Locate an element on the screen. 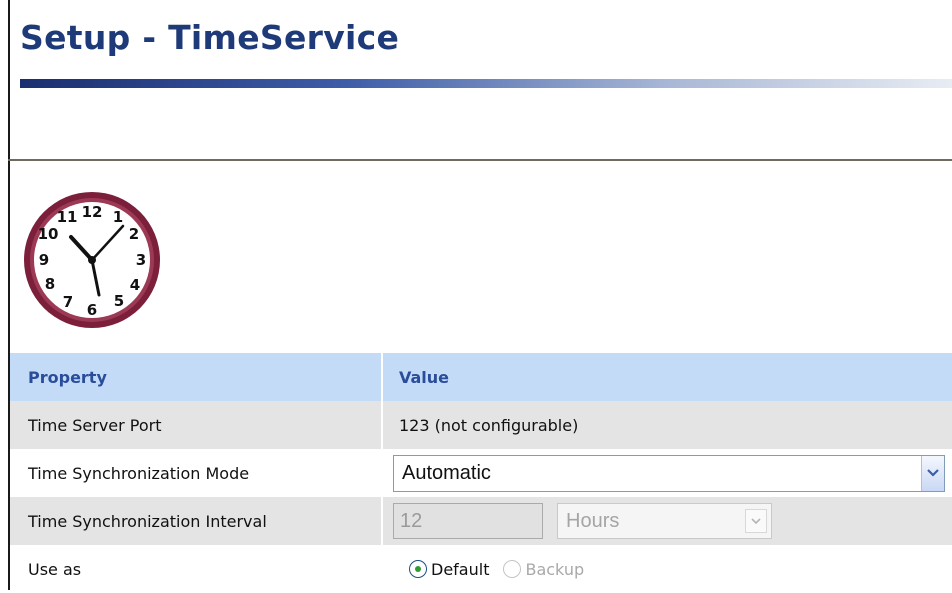  label-sync-interval: Time Synchronization Interval is located at coordinates (196, 521).